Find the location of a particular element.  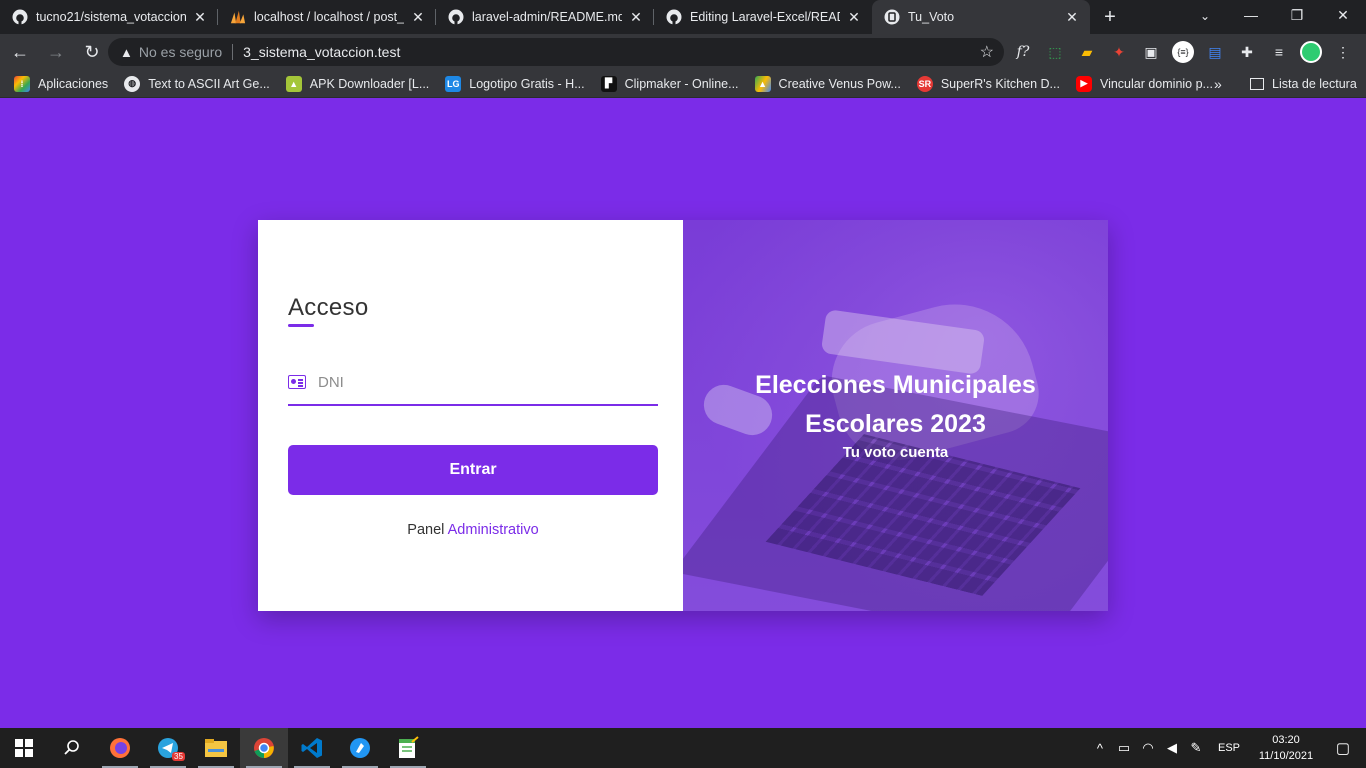

tab-title: Tu_Voto is located at coordinates (931, 17).